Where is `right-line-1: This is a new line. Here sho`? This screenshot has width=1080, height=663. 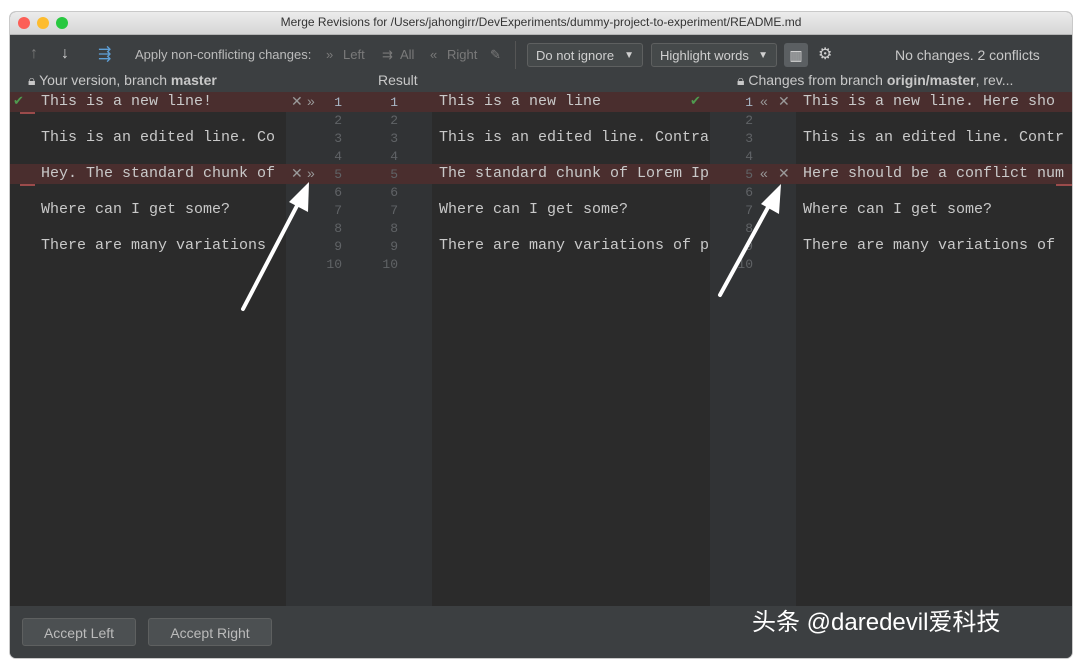 right-line-1: This is a new line. Here sho is located at coordinates (934, 102).